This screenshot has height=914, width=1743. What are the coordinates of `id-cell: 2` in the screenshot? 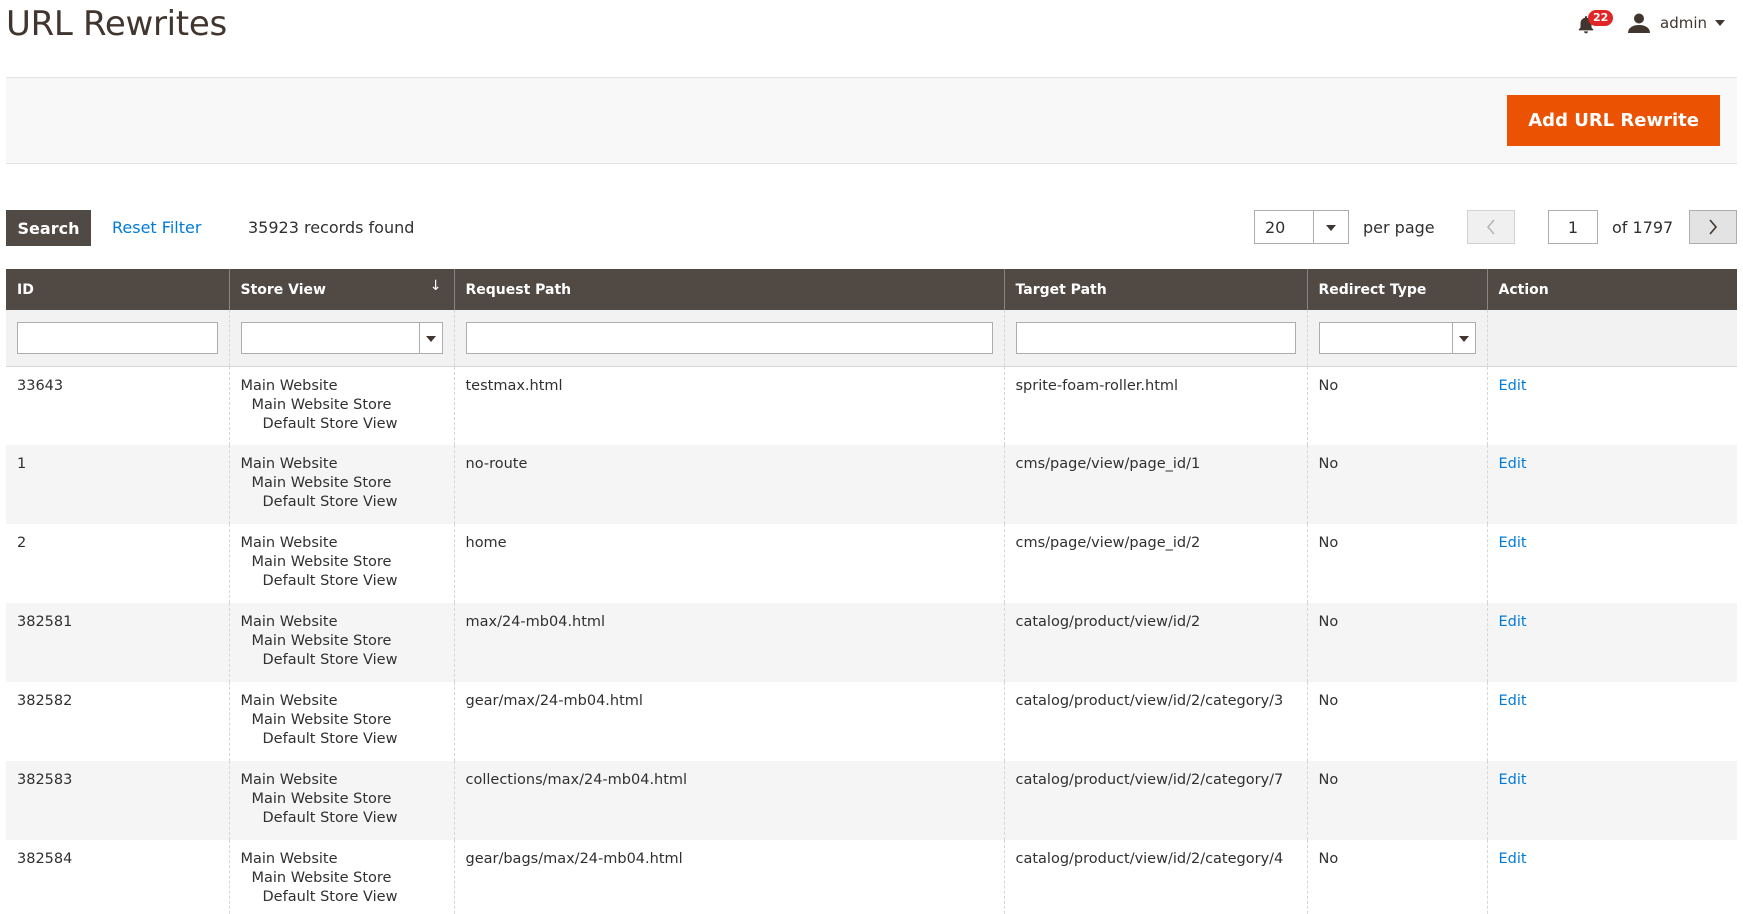 It's located at (117, 563).